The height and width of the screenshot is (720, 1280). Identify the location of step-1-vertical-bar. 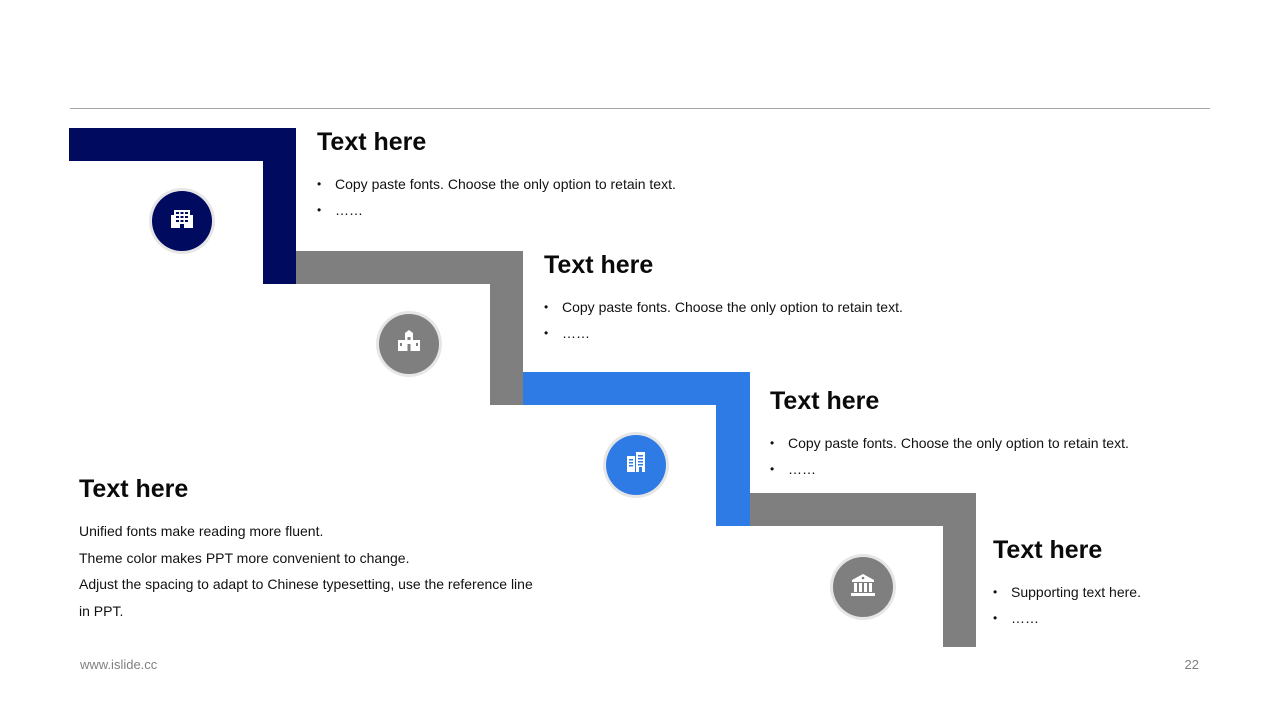
(279, 206).